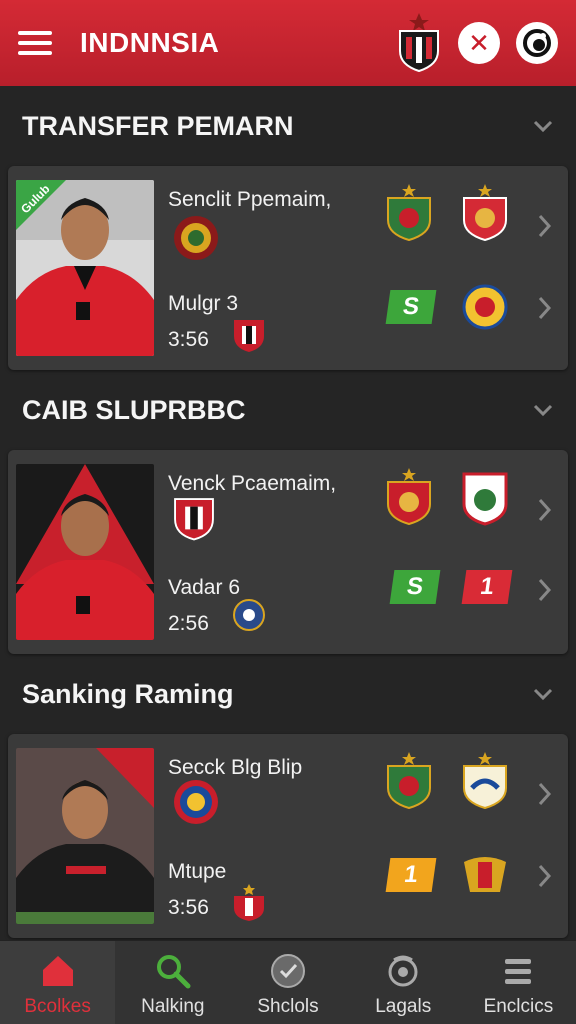 This screenshot has width=576, height=1024. Describe the element at coordinates (447, 307) in the screenshot. I see `score-row: S` at that location.